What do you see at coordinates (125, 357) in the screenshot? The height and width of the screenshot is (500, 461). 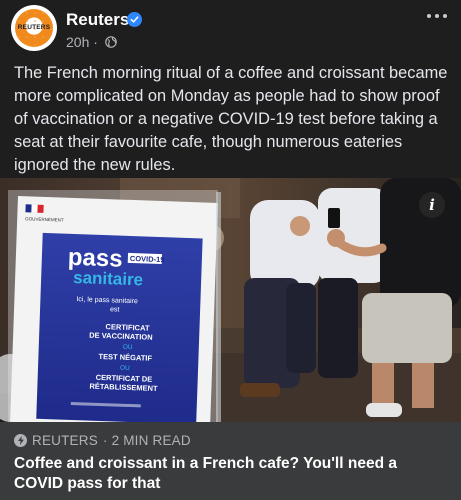 I see `sign-test-negatif: TEST NÉGATIF` at bounding box center [125, 357].